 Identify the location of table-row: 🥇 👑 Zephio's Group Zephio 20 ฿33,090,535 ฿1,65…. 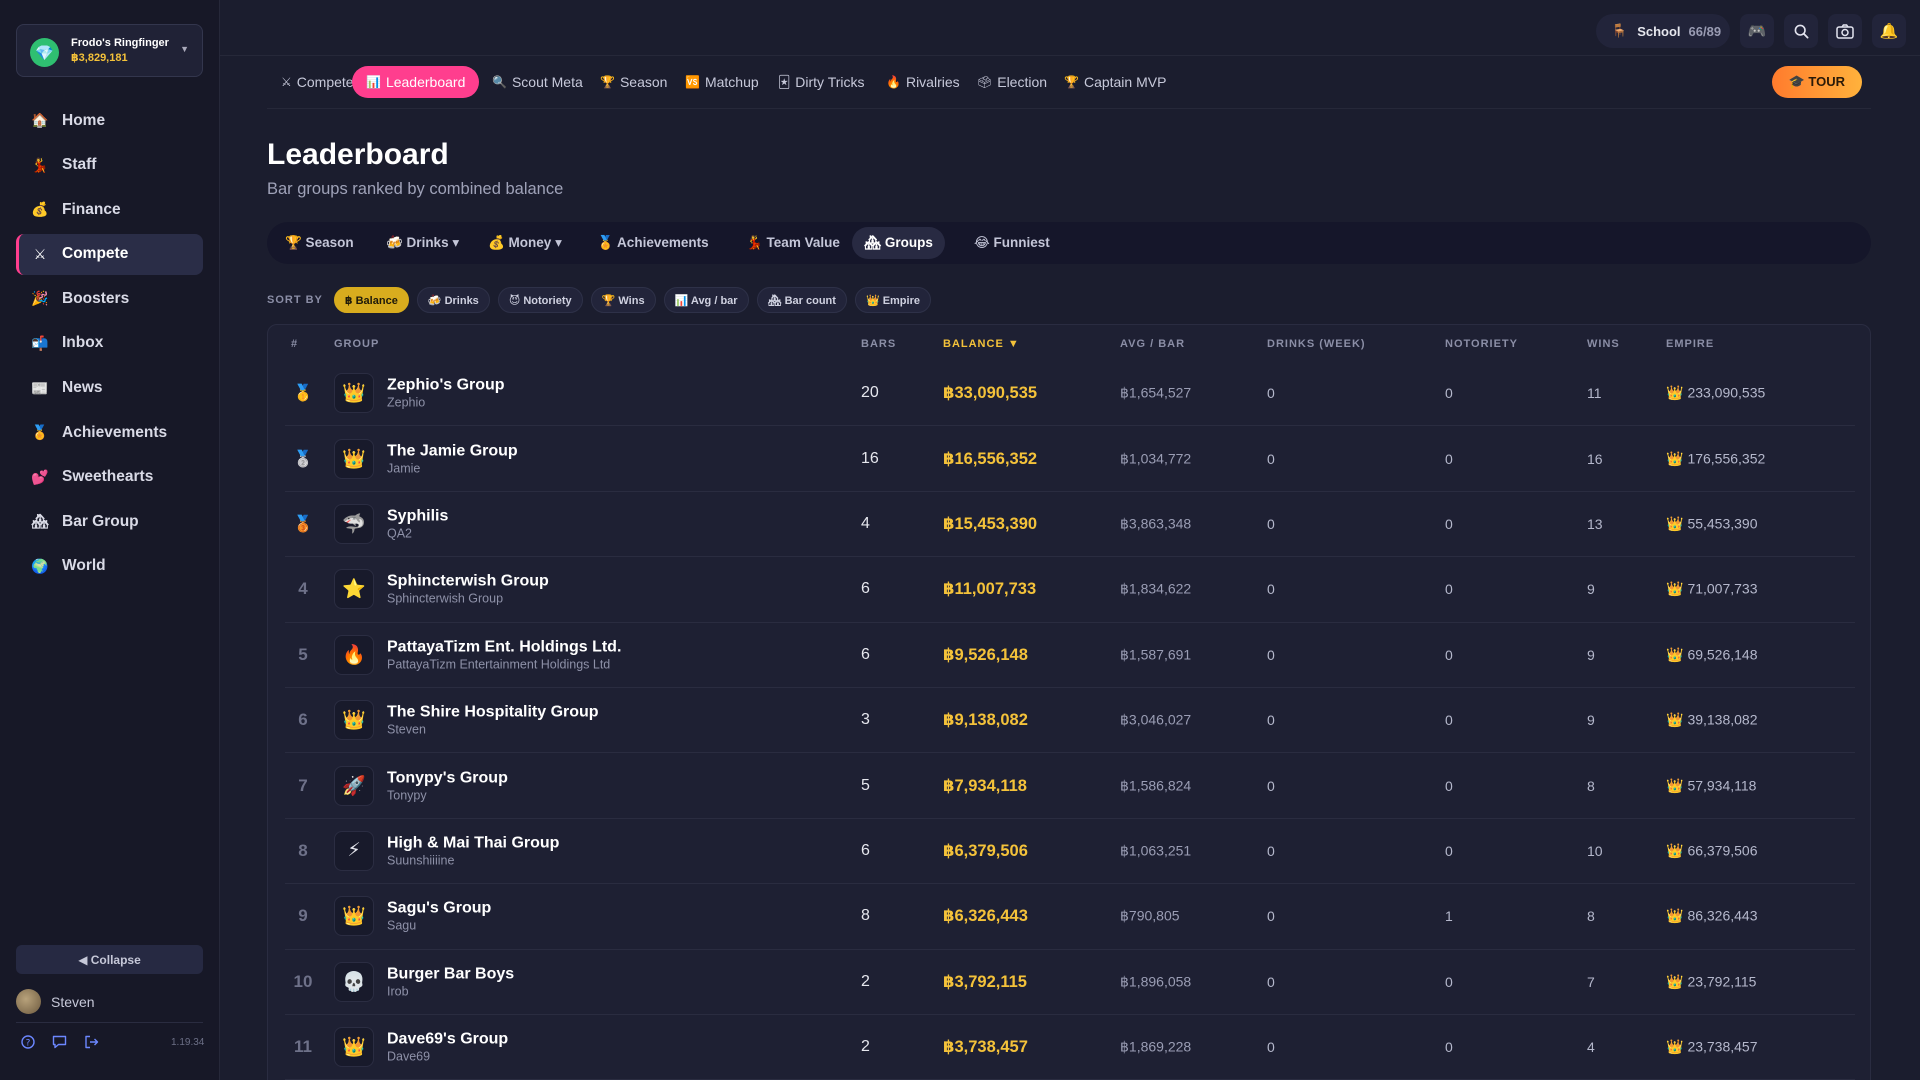
(1070, 394).